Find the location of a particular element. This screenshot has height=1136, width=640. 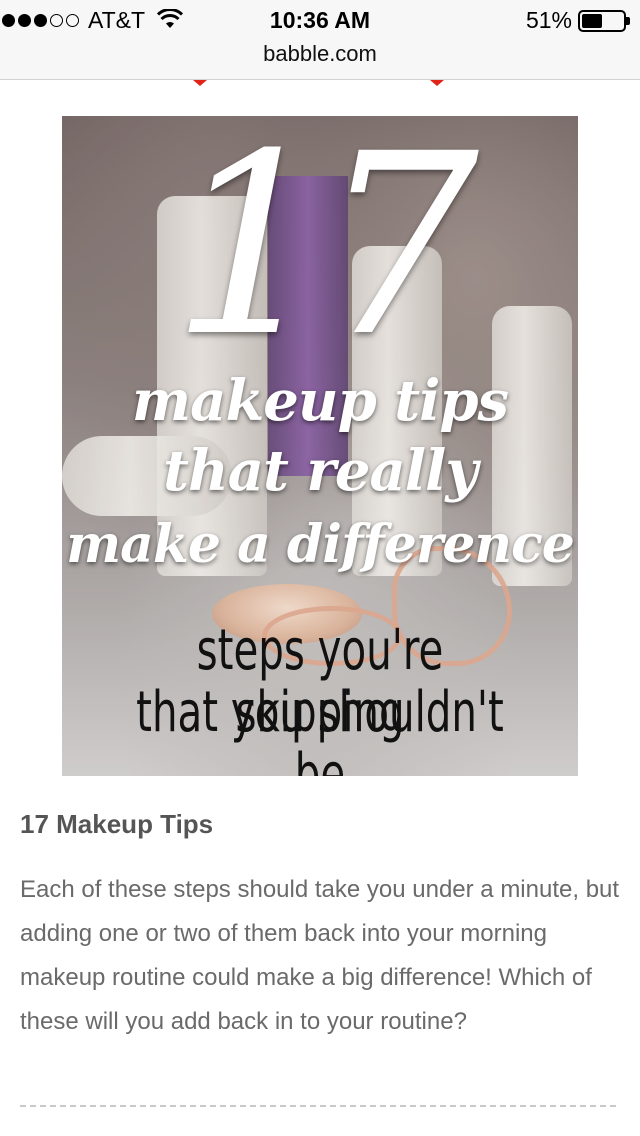

address-bar: babble.com is located at coordinates (320, 54).